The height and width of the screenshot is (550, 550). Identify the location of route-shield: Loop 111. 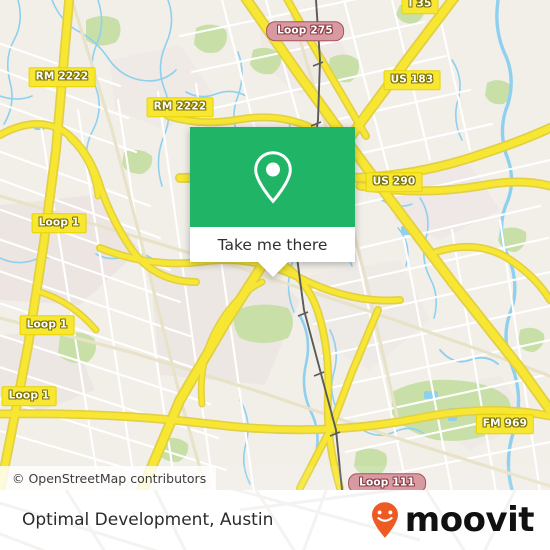
(387, 481).